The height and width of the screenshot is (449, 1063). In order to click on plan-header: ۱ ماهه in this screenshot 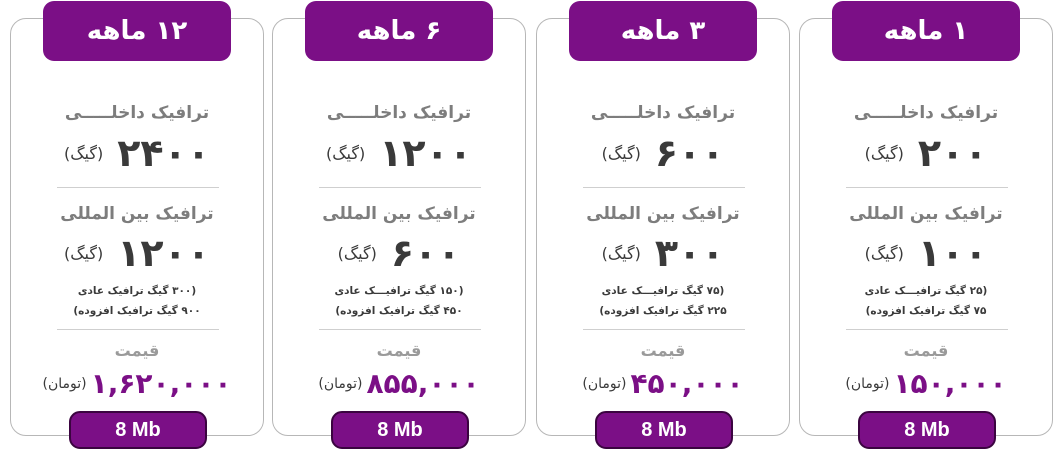, I will do `click(926, 31)`.